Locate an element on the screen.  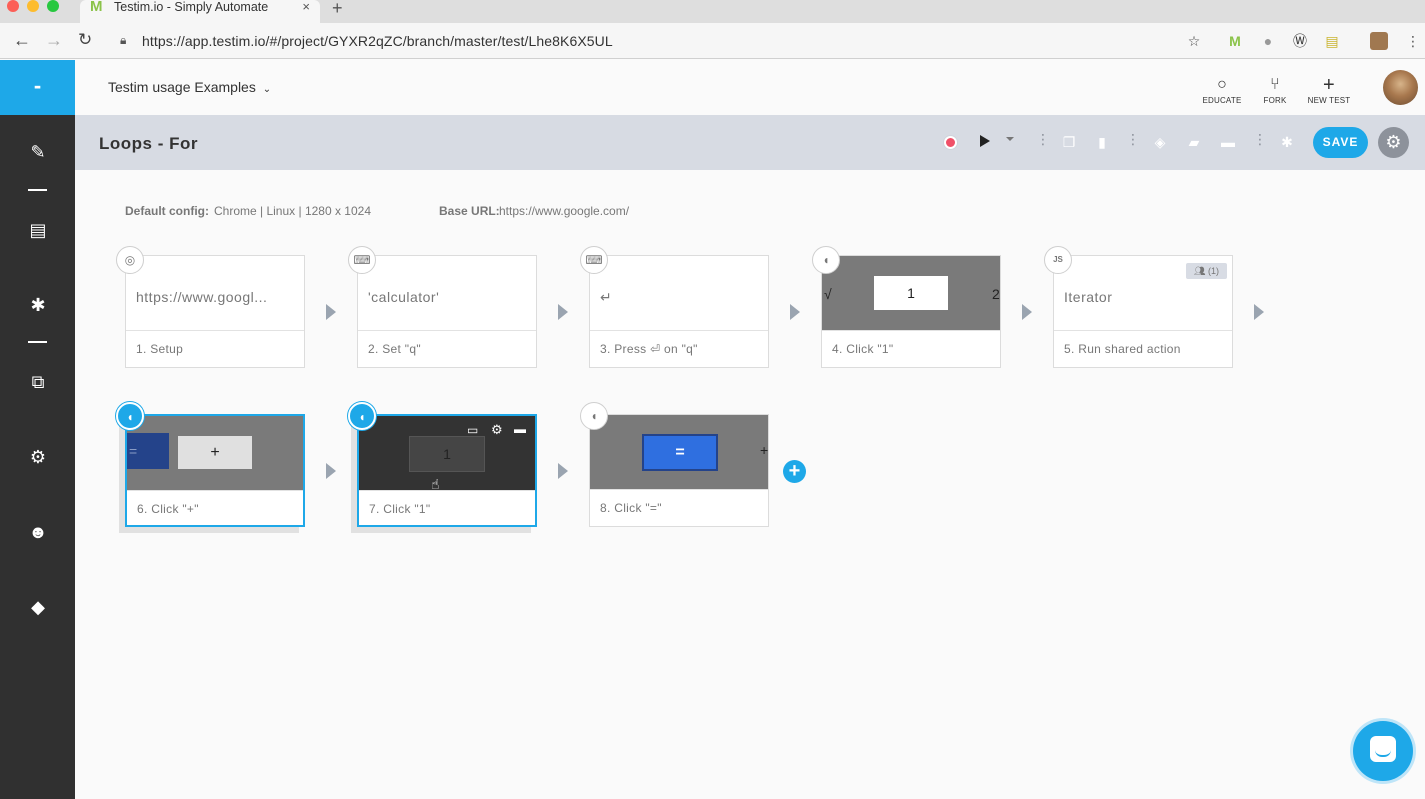
back-icon: ← is located at coordinates (22, 40).